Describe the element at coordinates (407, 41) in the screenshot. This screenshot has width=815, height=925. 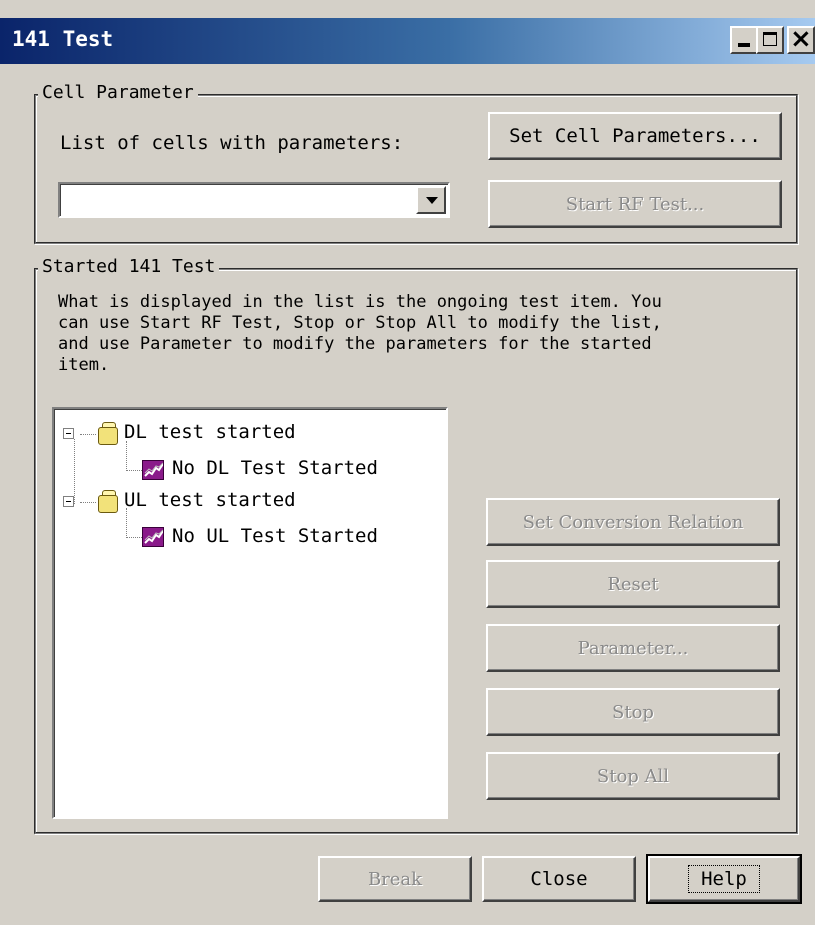
I see `title-bar: 141 Test ×` at that location.